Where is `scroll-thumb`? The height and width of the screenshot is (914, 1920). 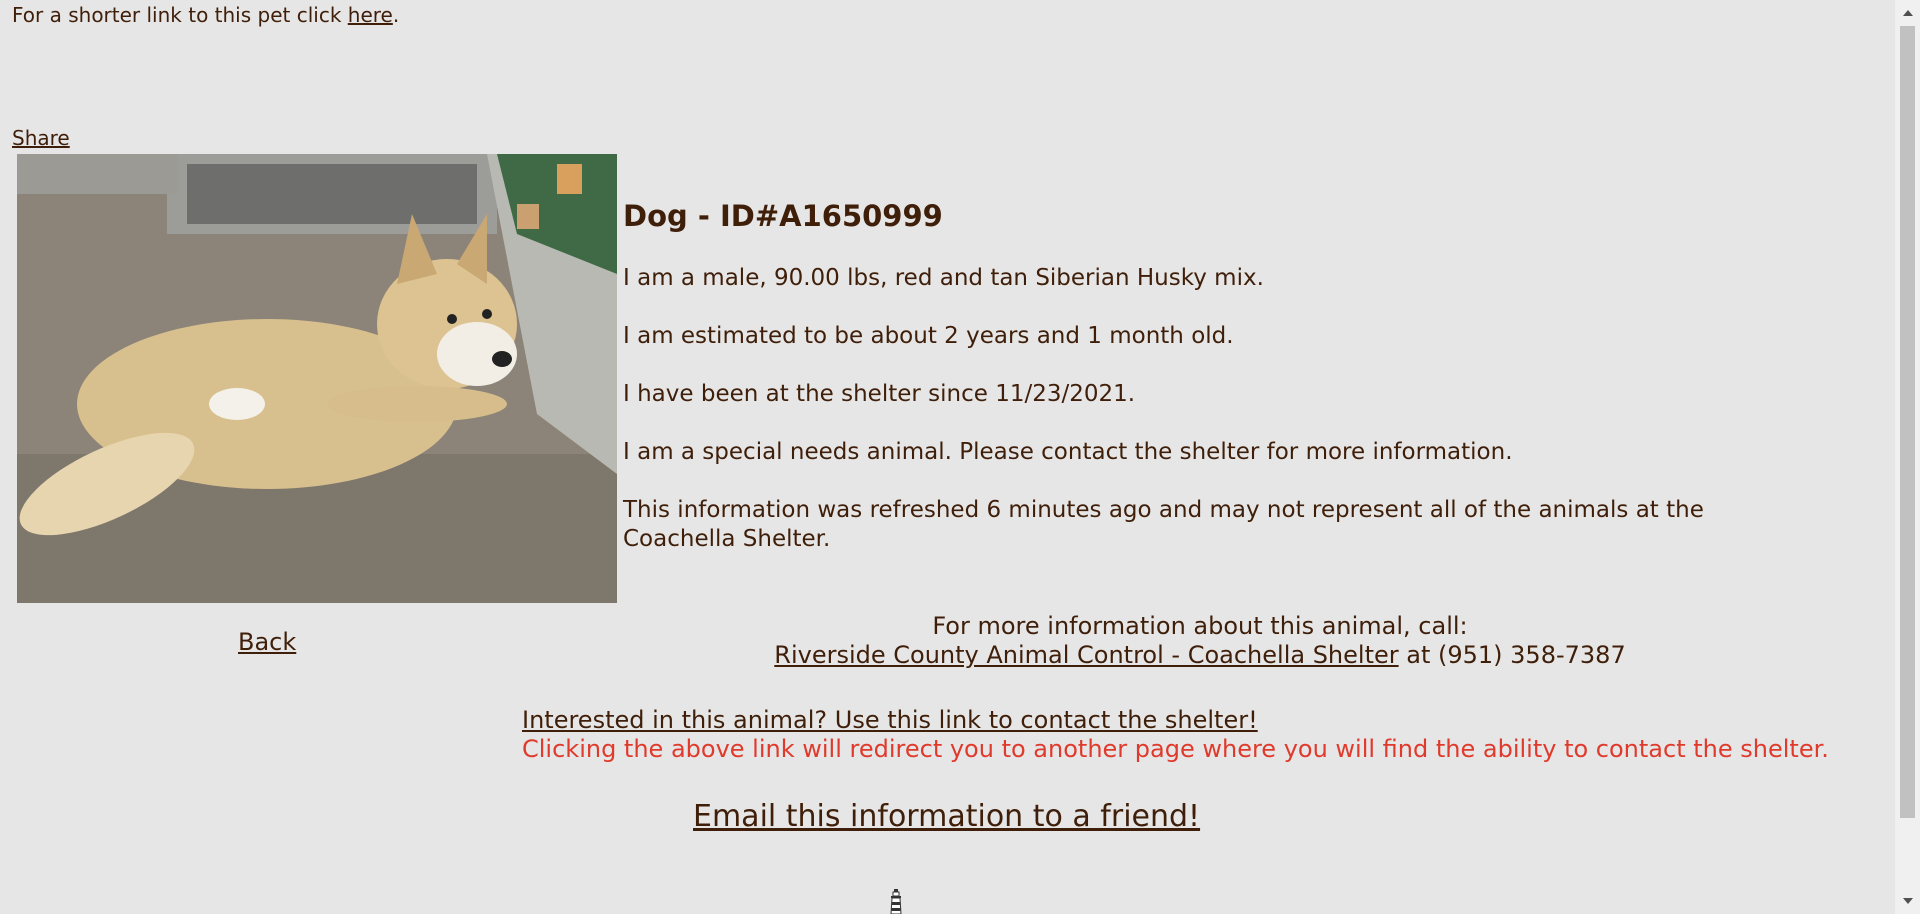 scroll-thumb is located at coordinates (1907, 422).